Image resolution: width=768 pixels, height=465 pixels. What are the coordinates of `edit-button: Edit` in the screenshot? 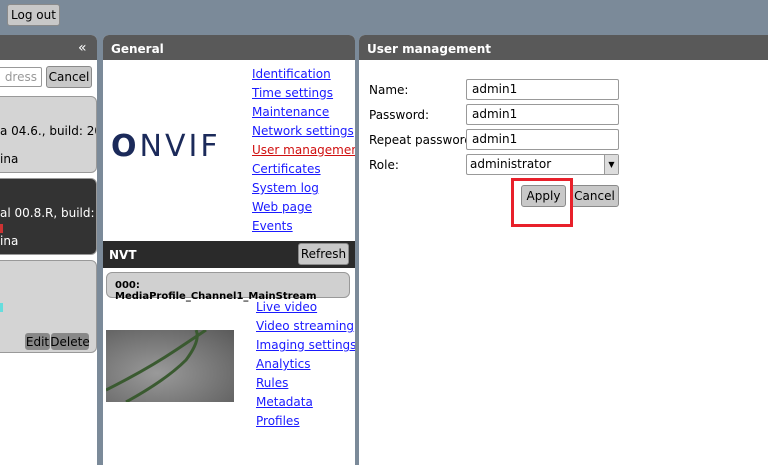 It's located at (37, 341).